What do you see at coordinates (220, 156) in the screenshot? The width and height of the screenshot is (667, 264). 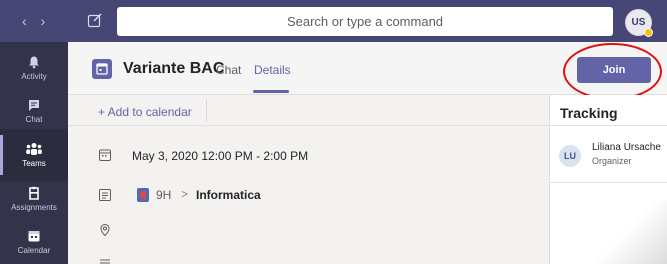 I see `meeting-datetime: May 3, 2020 12:00 PM - 2:00 PM` at bounding box center [220, 156].